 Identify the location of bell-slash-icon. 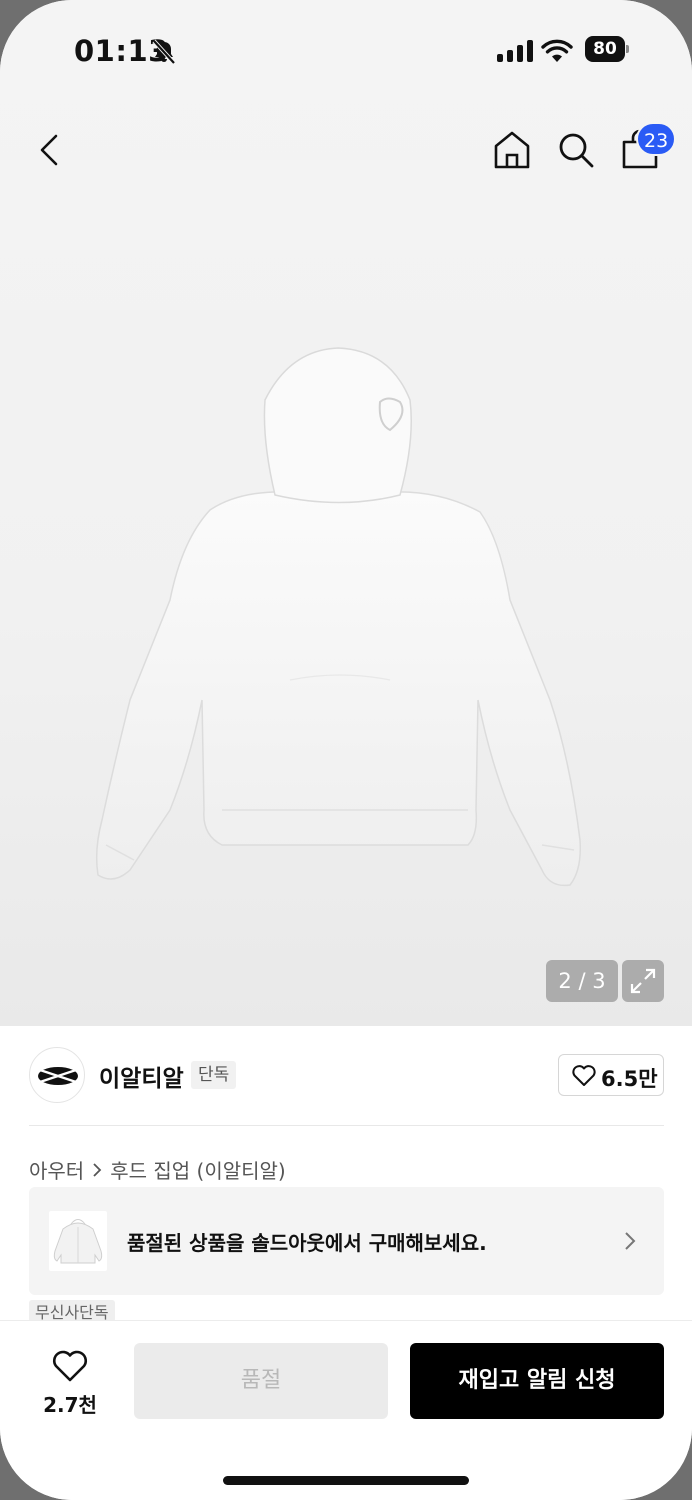
(164, 52).